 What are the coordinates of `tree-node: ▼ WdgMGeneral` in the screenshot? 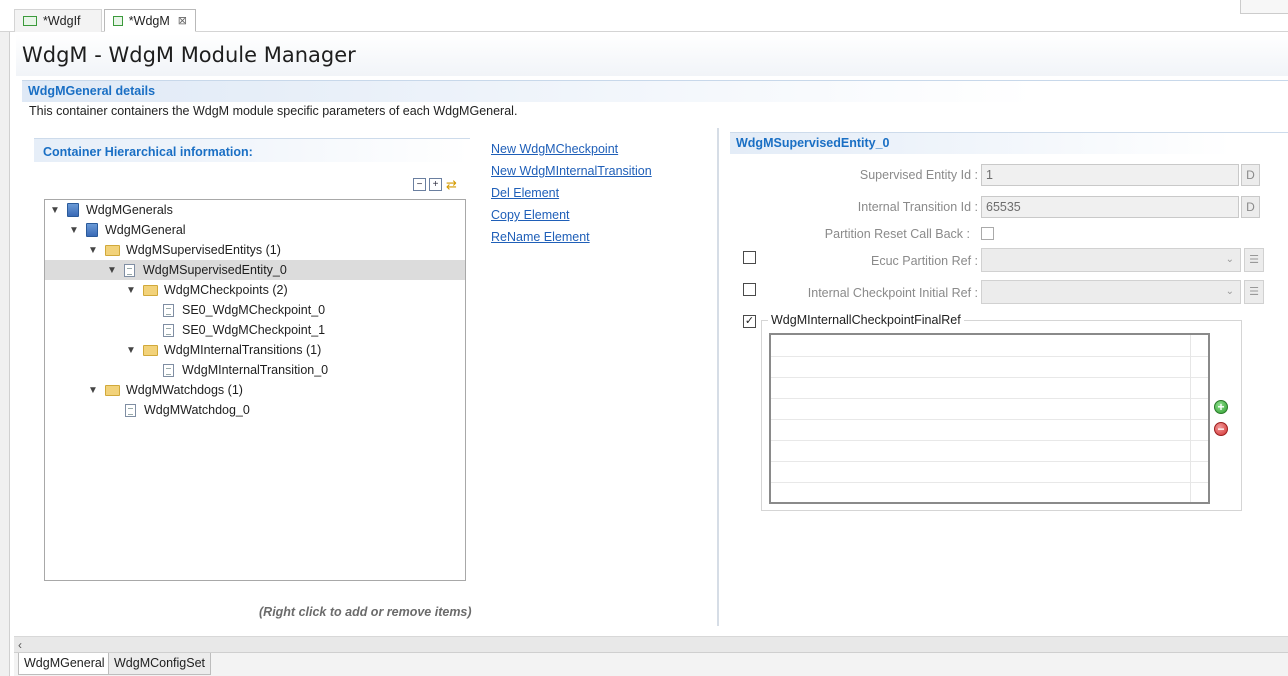 It's located at (127, 230).